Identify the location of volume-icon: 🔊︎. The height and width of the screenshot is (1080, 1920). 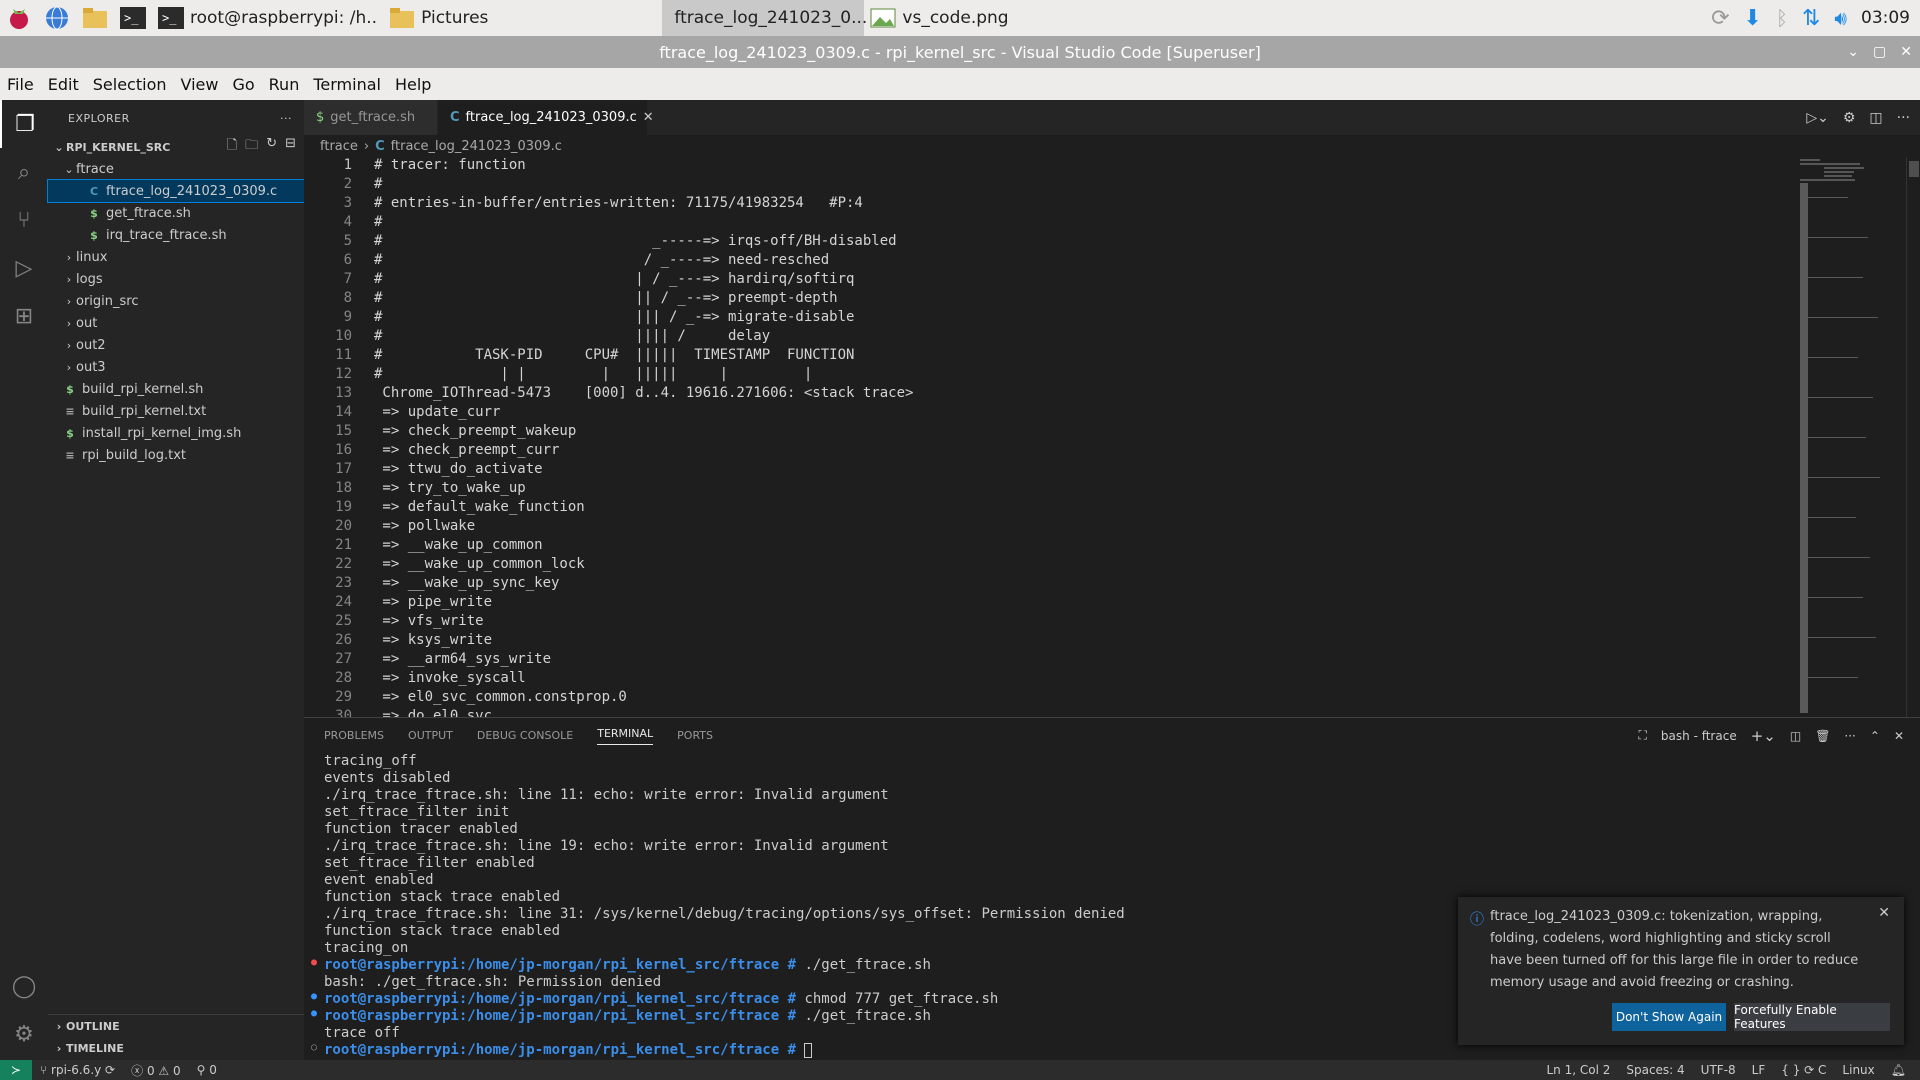
(1840, 18).